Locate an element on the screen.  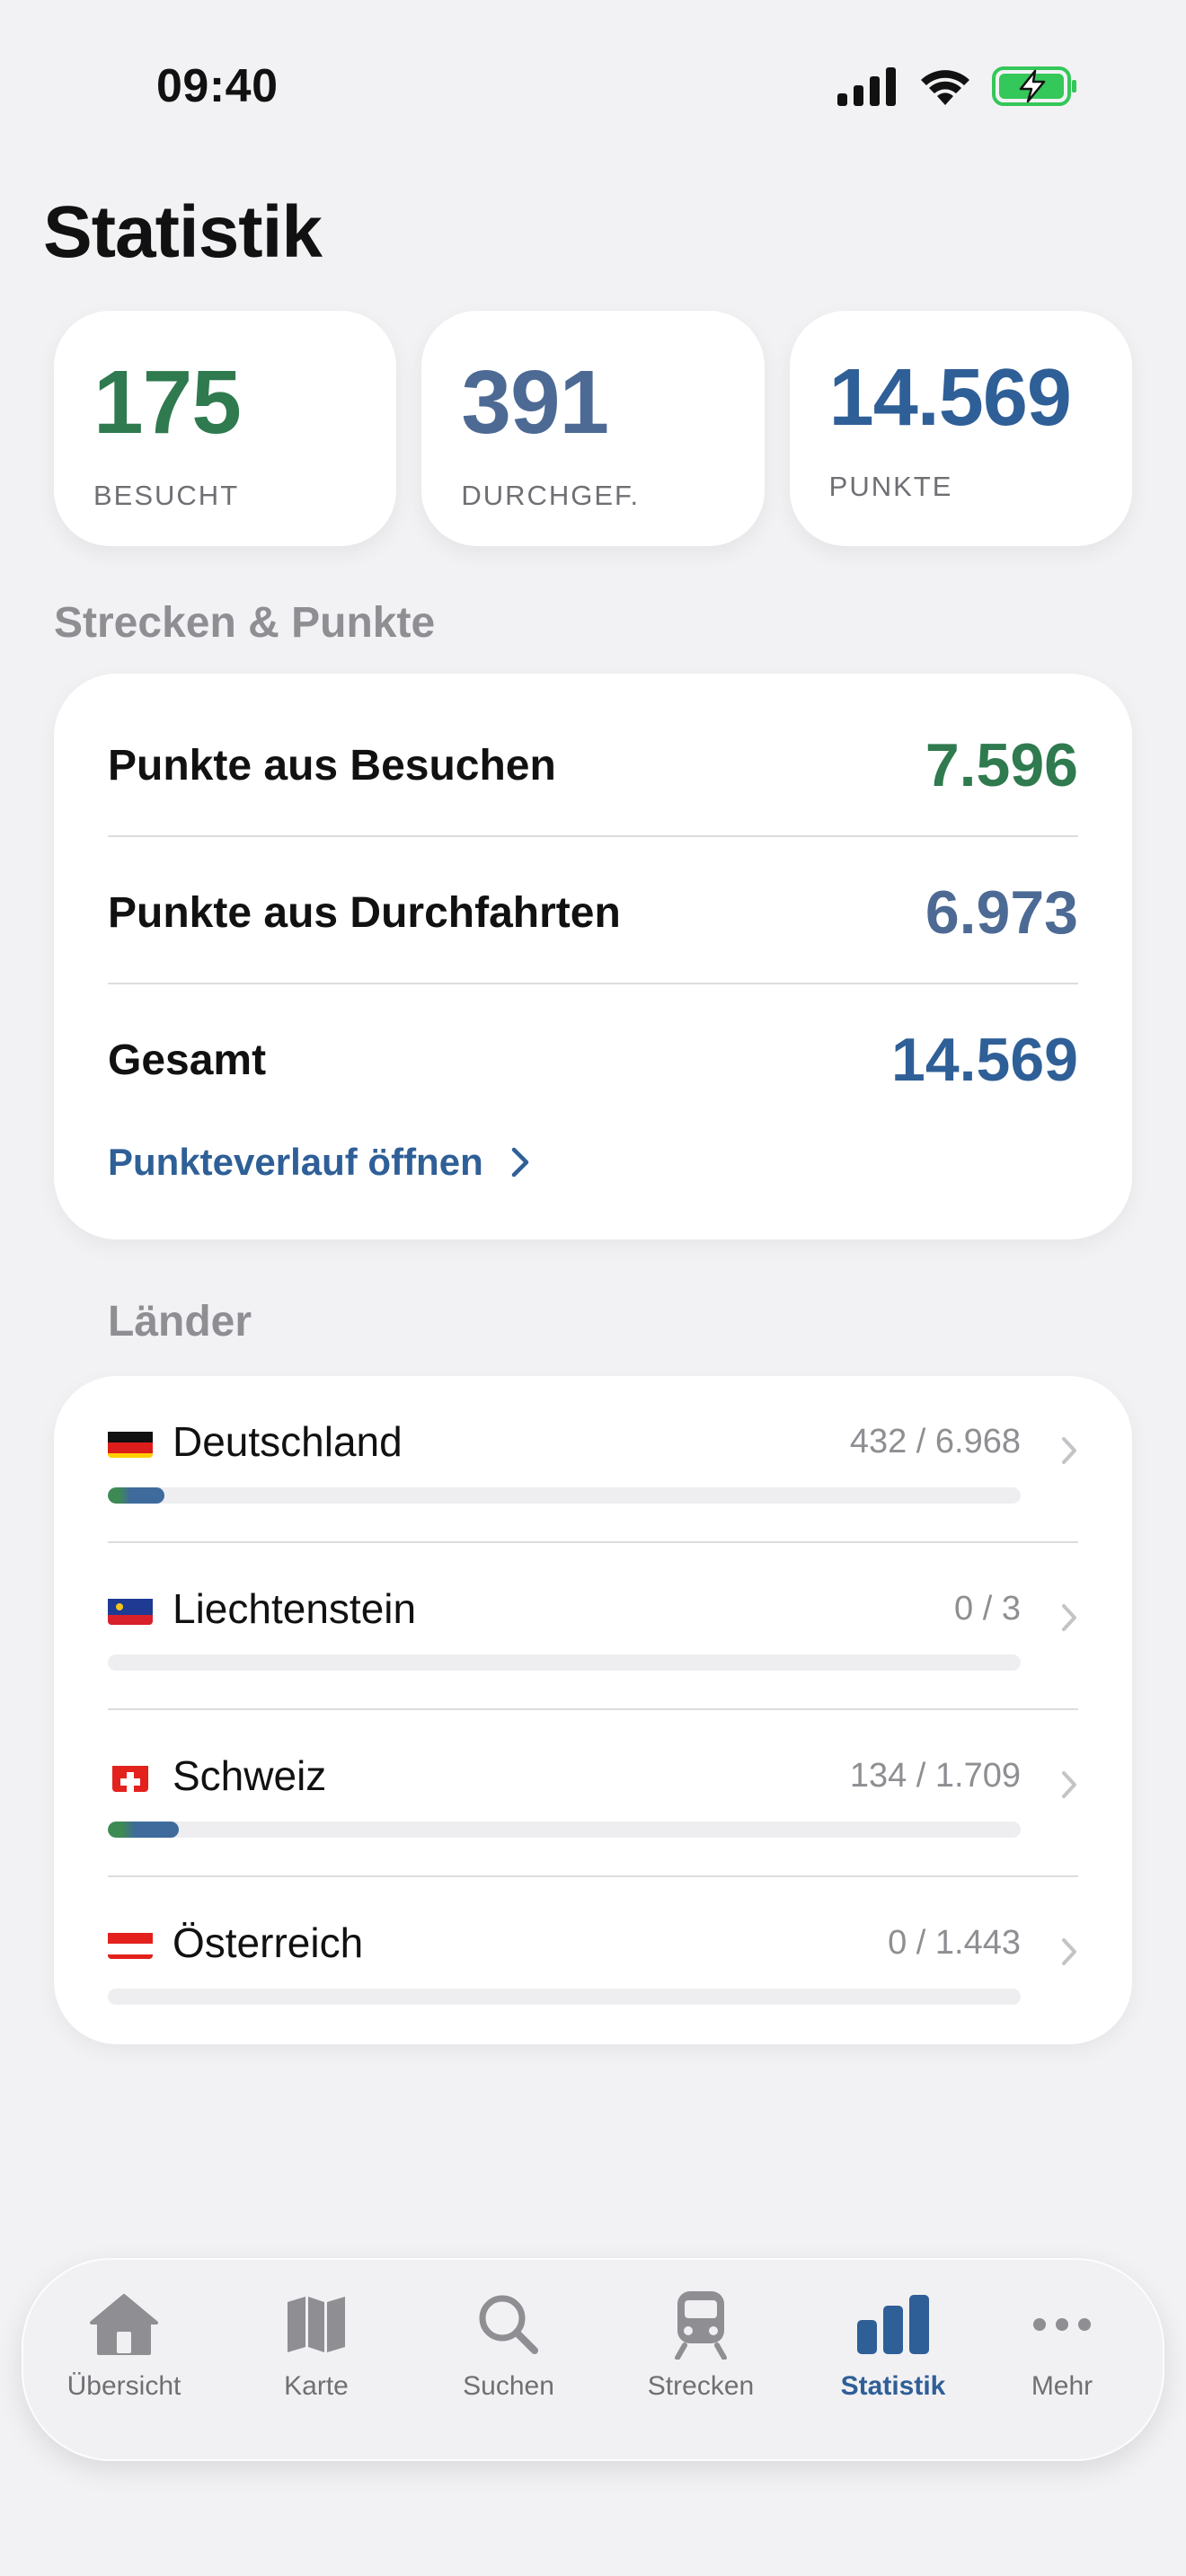
passed-count: 391 is located at coordinates (535, 402).